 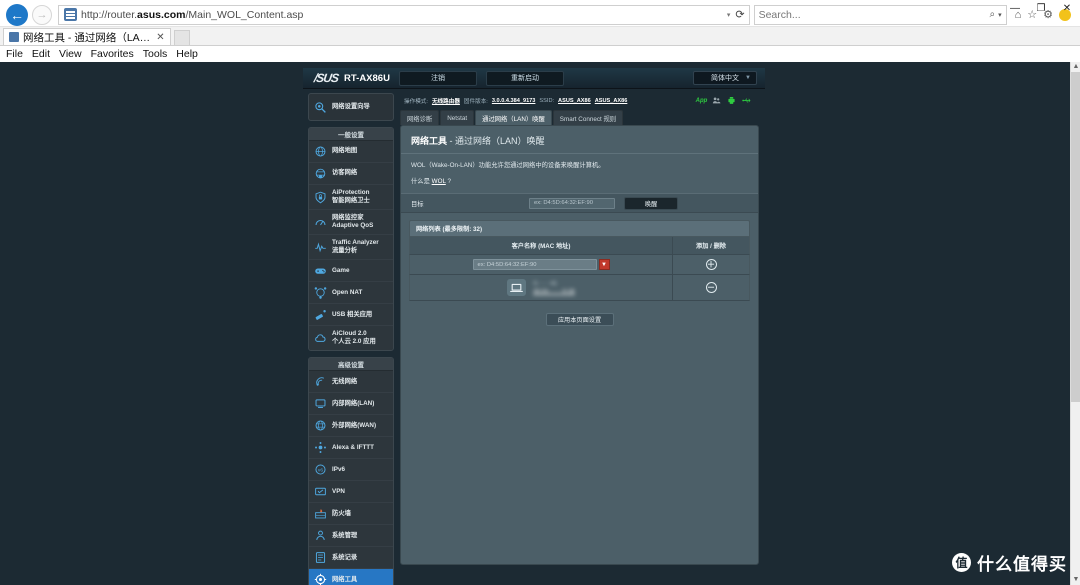 I want to click on sidebar-wizard-card: 网络设置向导, so click(x=351, y=107).